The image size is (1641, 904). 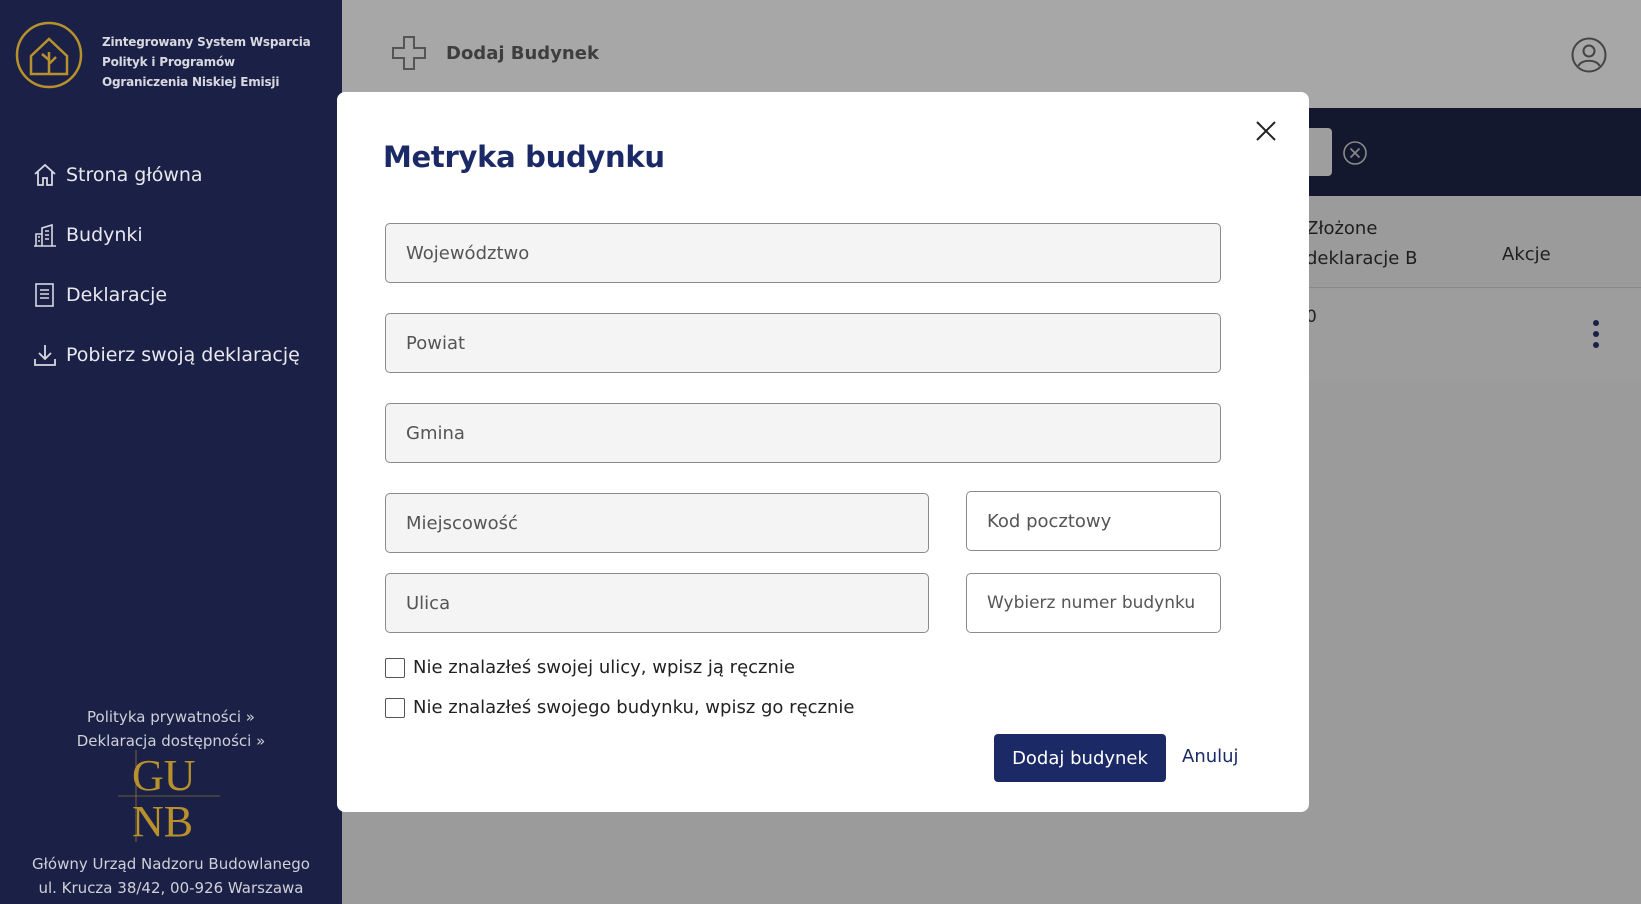 What do you see at coordinates (409, 53) in the screenshot?
I see `plus-icon` at bounding box center [409, 53].